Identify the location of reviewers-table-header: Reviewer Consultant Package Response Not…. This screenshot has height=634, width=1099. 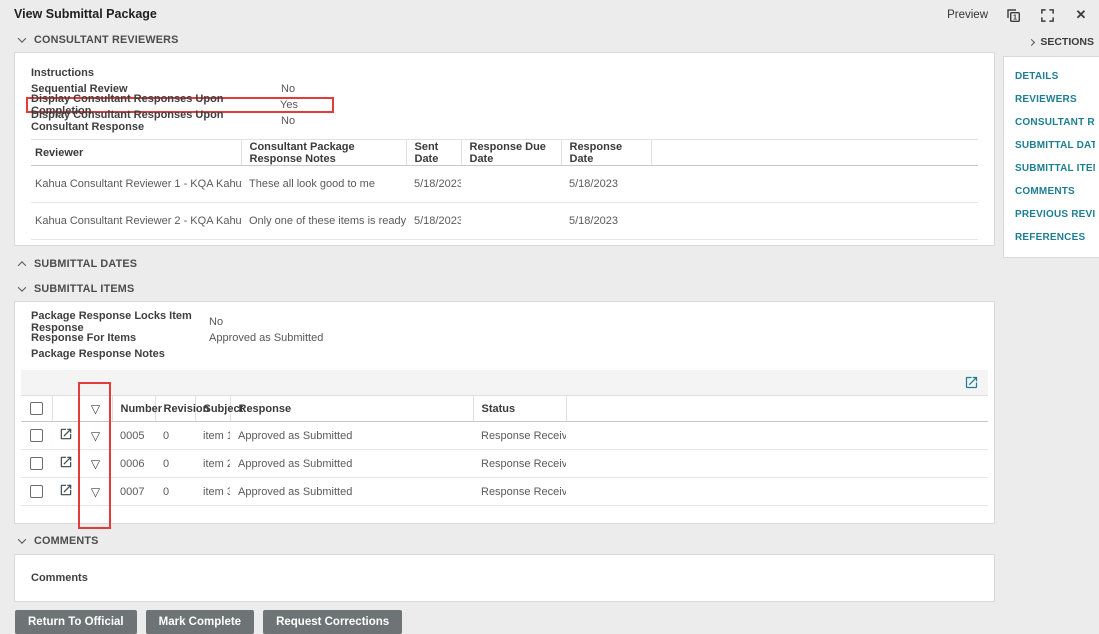
(504, 152).